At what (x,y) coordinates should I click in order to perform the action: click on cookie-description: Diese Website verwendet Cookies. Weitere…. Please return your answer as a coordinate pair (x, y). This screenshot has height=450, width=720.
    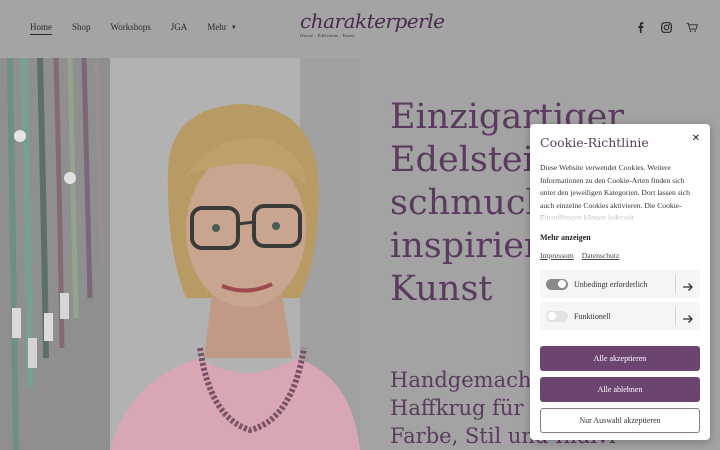
    Looking at the image, I should click on (620, 192).